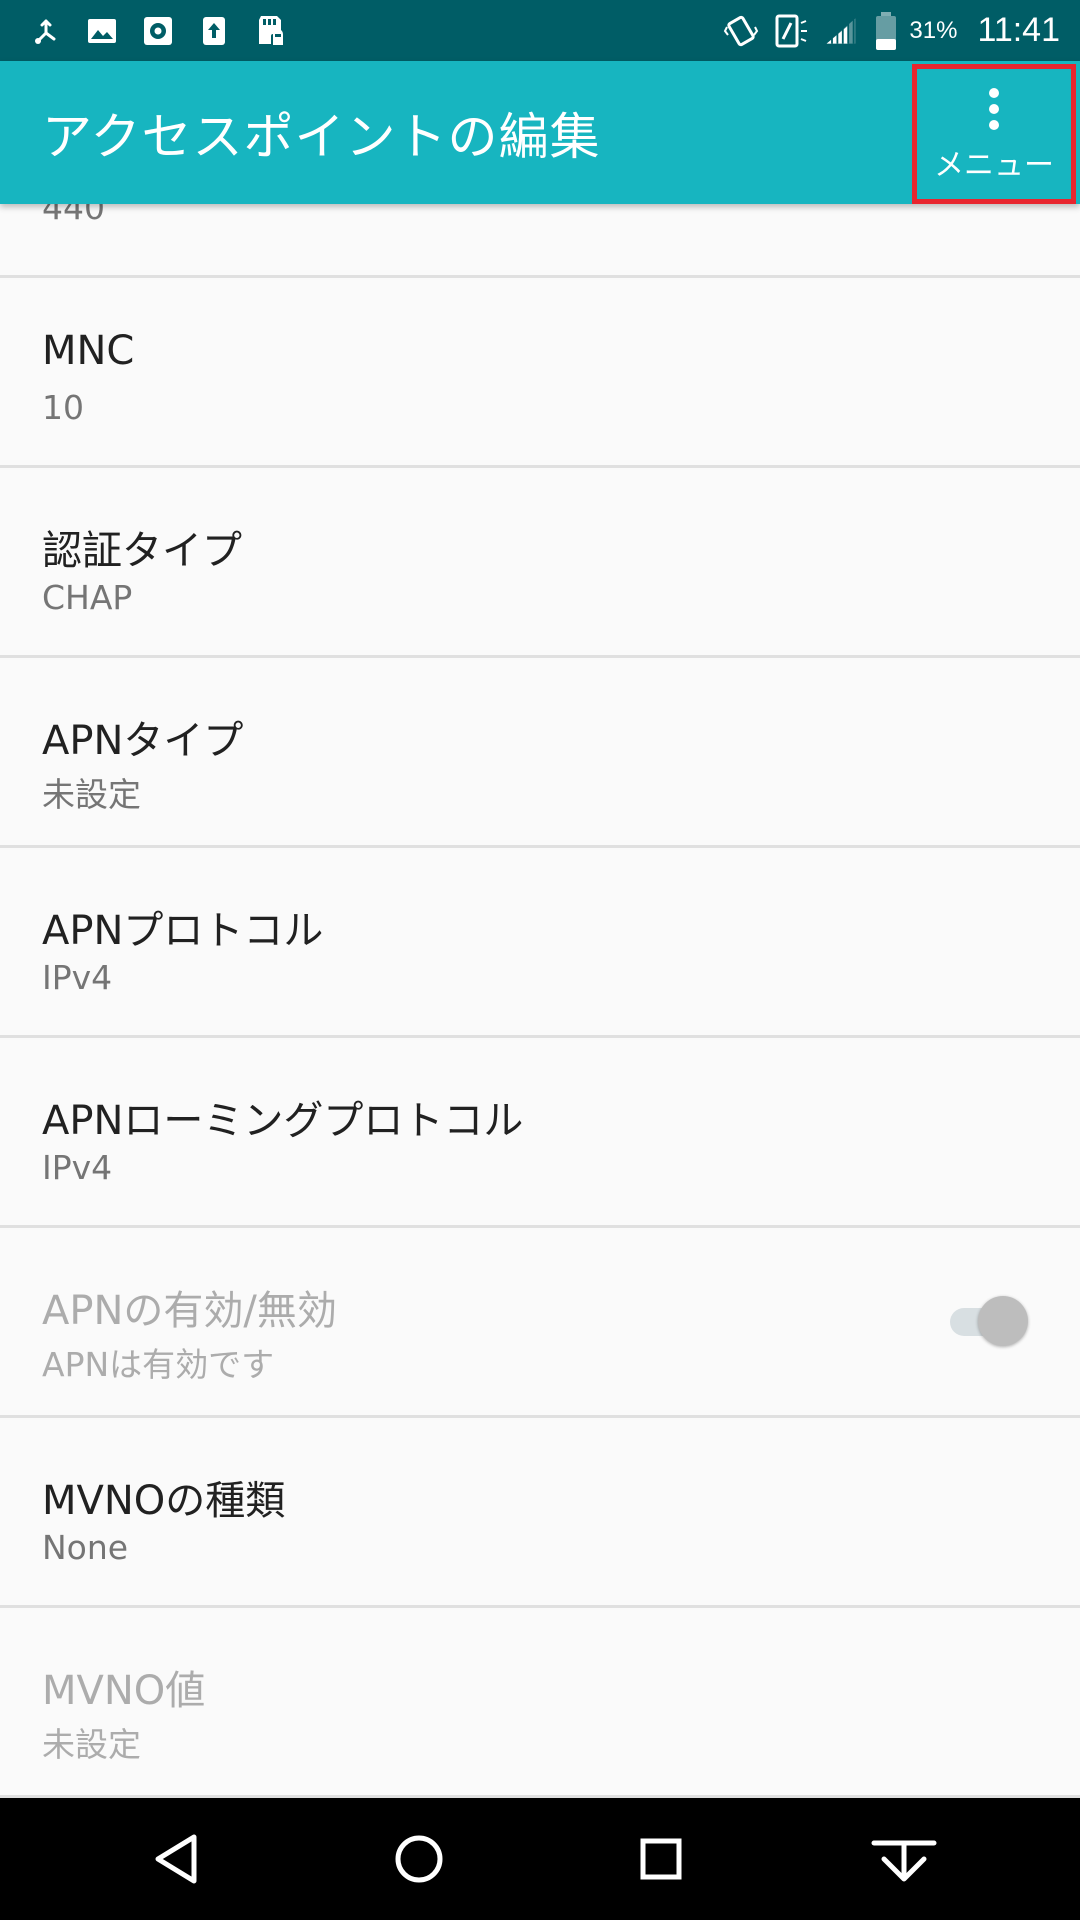  I want to click on item-value: None, so click(85, 1547).